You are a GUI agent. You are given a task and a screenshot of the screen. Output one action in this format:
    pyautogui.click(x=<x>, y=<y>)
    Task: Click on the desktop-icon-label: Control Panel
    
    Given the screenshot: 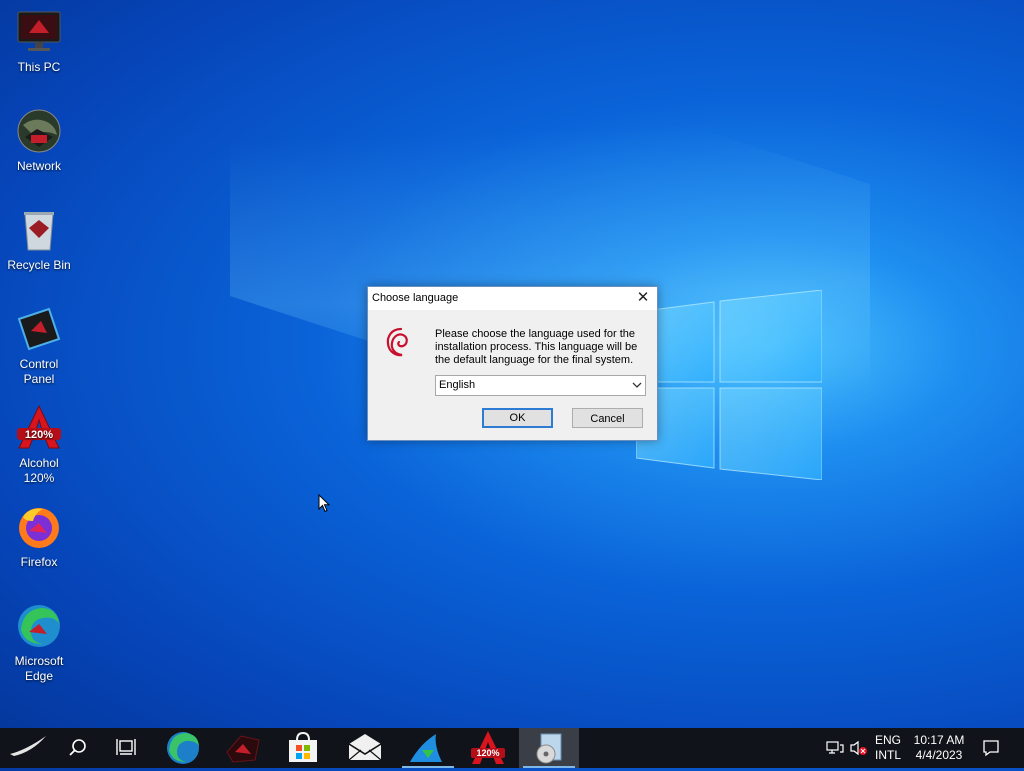 What is the action you would take?
    pyautogui.click(x=39, y=371)
    